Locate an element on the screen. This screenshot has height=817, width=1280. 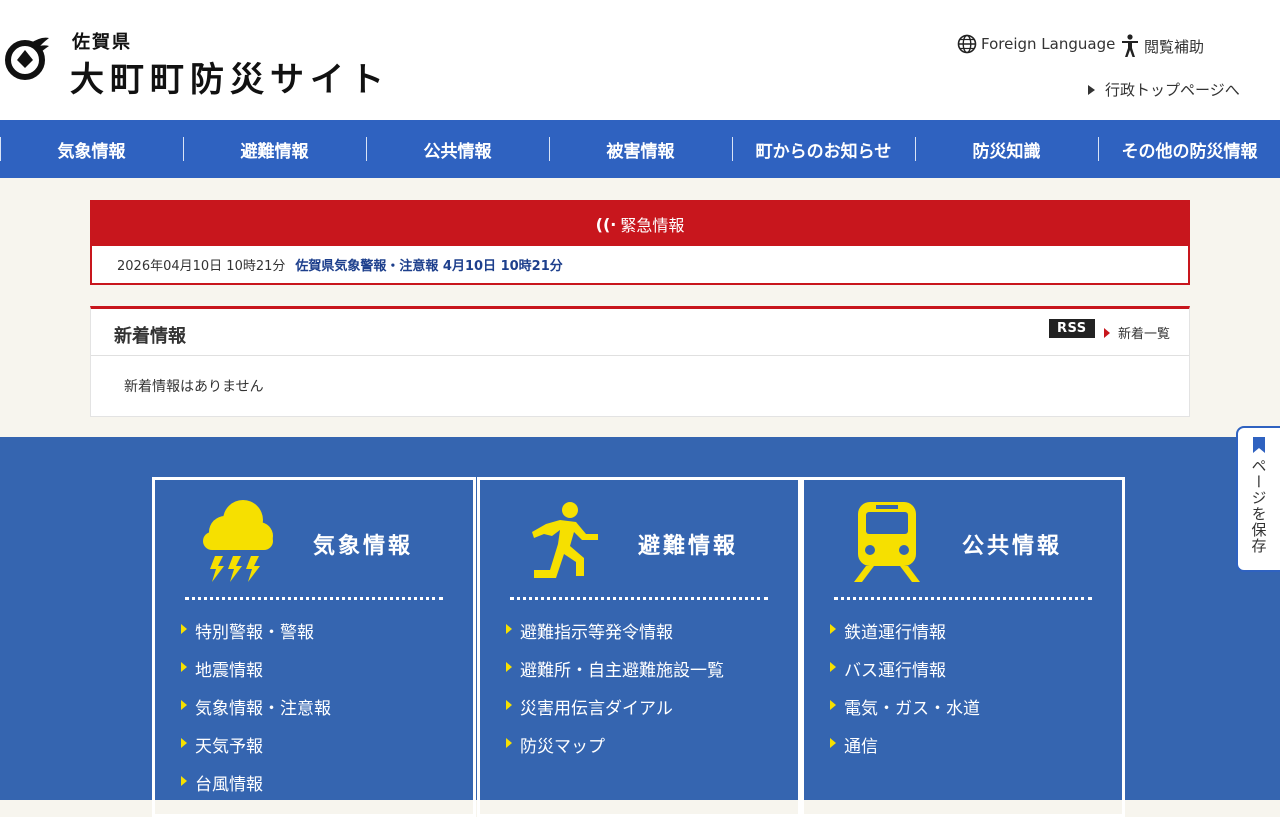
save-page-tab: ページを保存 is located at coordinates (1258, 499).